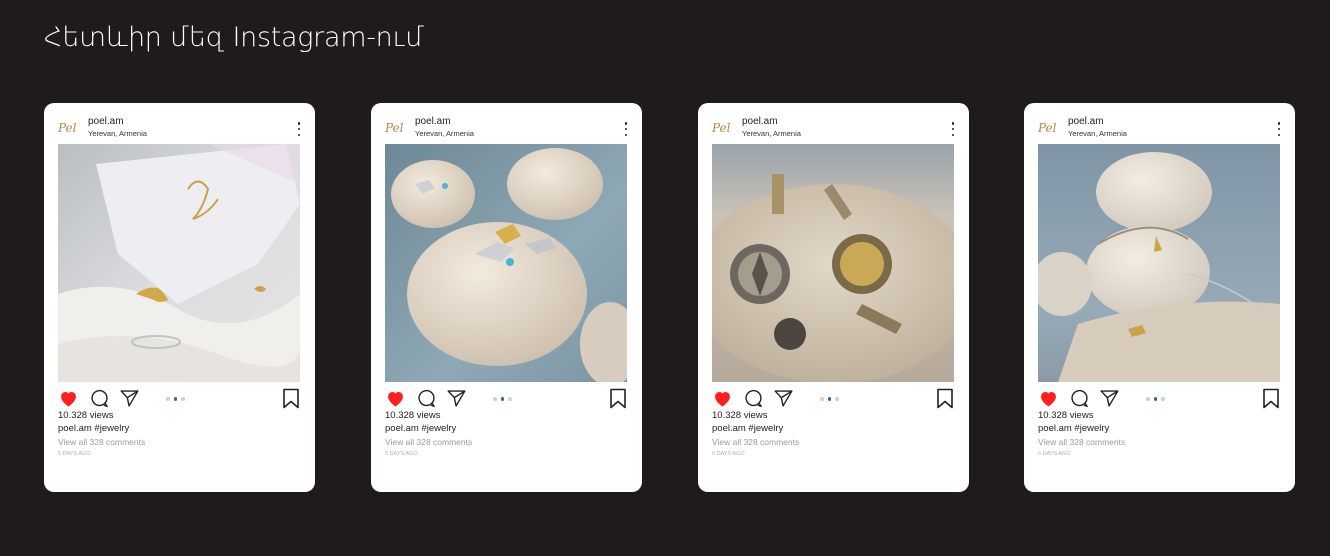  I want to click on post-photo-ring-on-sand, so click(179, 263).